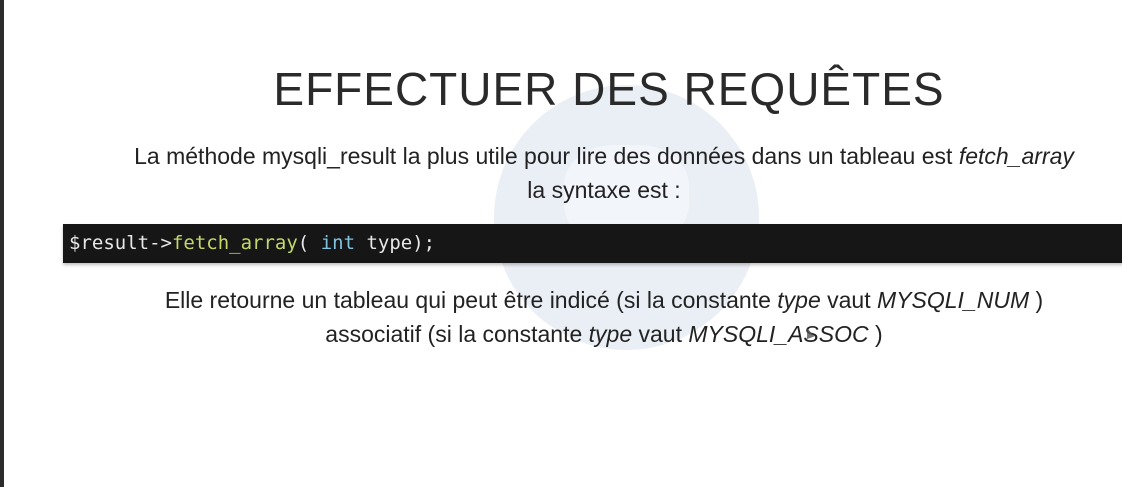  I want to click on desc-constant-num: MYSQLI_NUM, so click(953, 300).